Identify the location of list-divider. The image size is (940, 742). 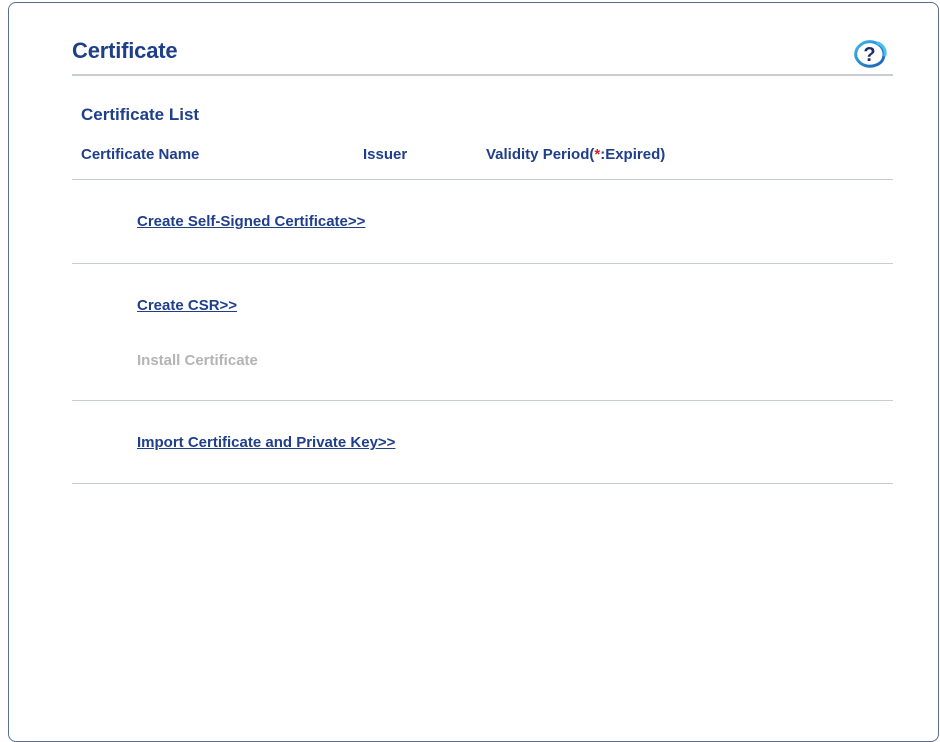
(482, 179).